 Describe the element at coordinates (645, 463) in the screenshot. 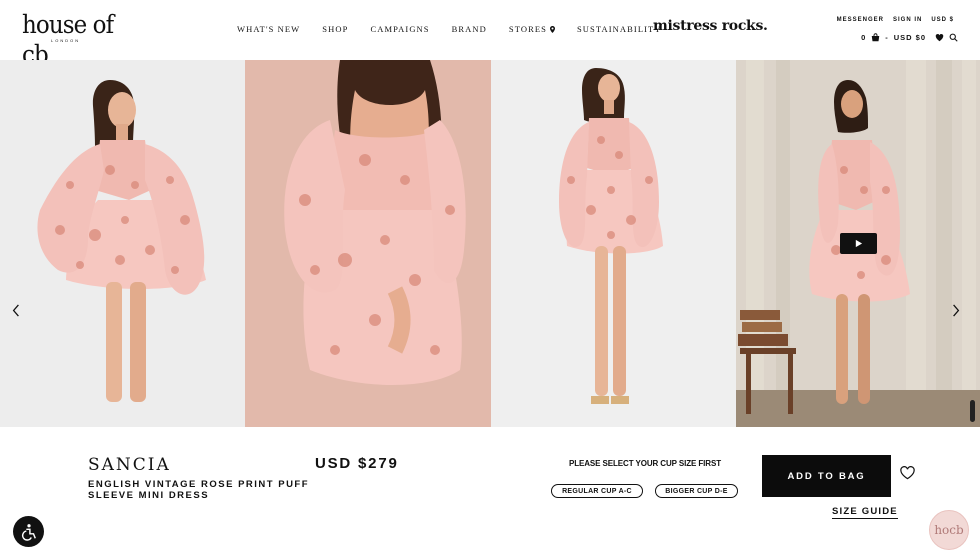

I see `cup-size-prompt: PLEASE SELECT YOUR CUP SIZE FIRST` at that location.